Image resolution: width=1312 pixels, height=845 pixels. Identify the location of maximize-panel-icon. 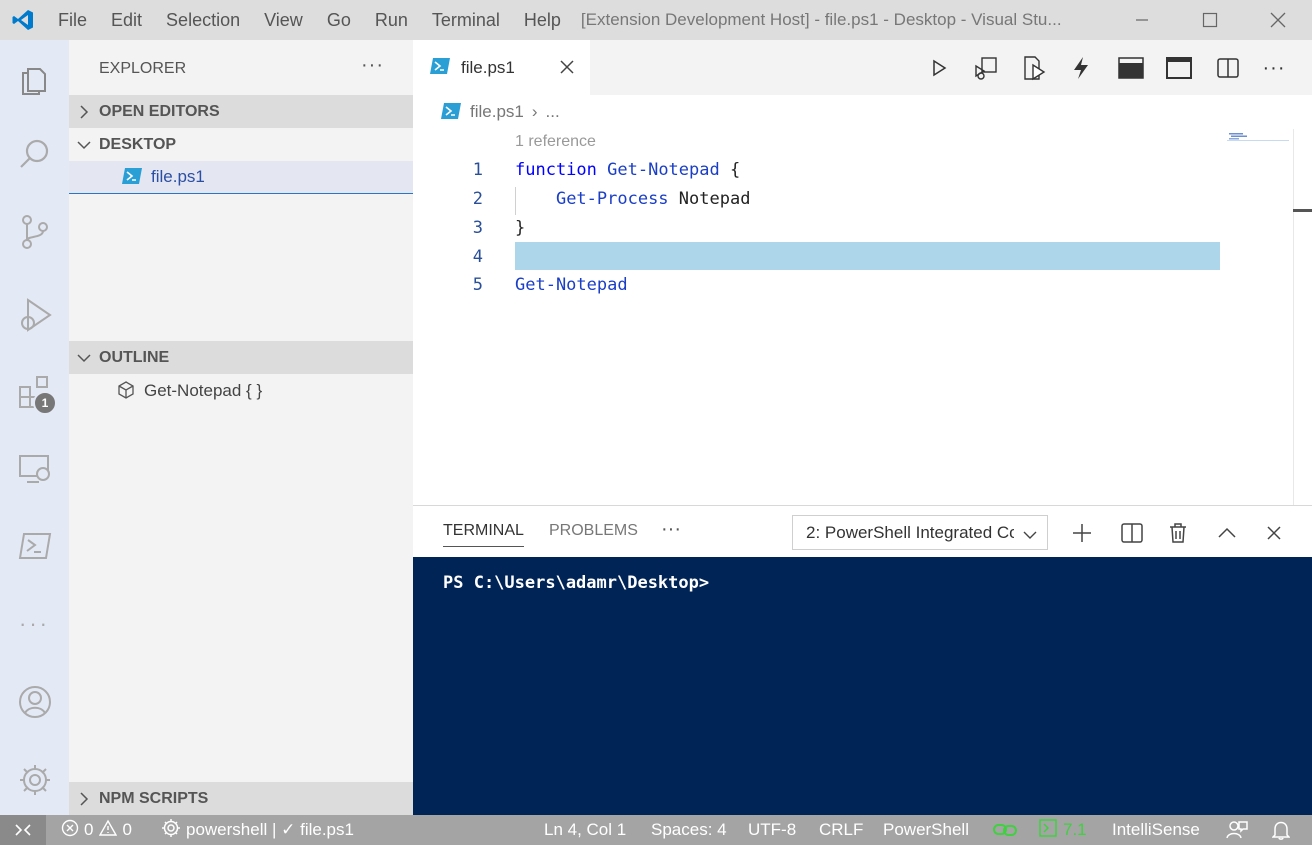
(1227, 533).